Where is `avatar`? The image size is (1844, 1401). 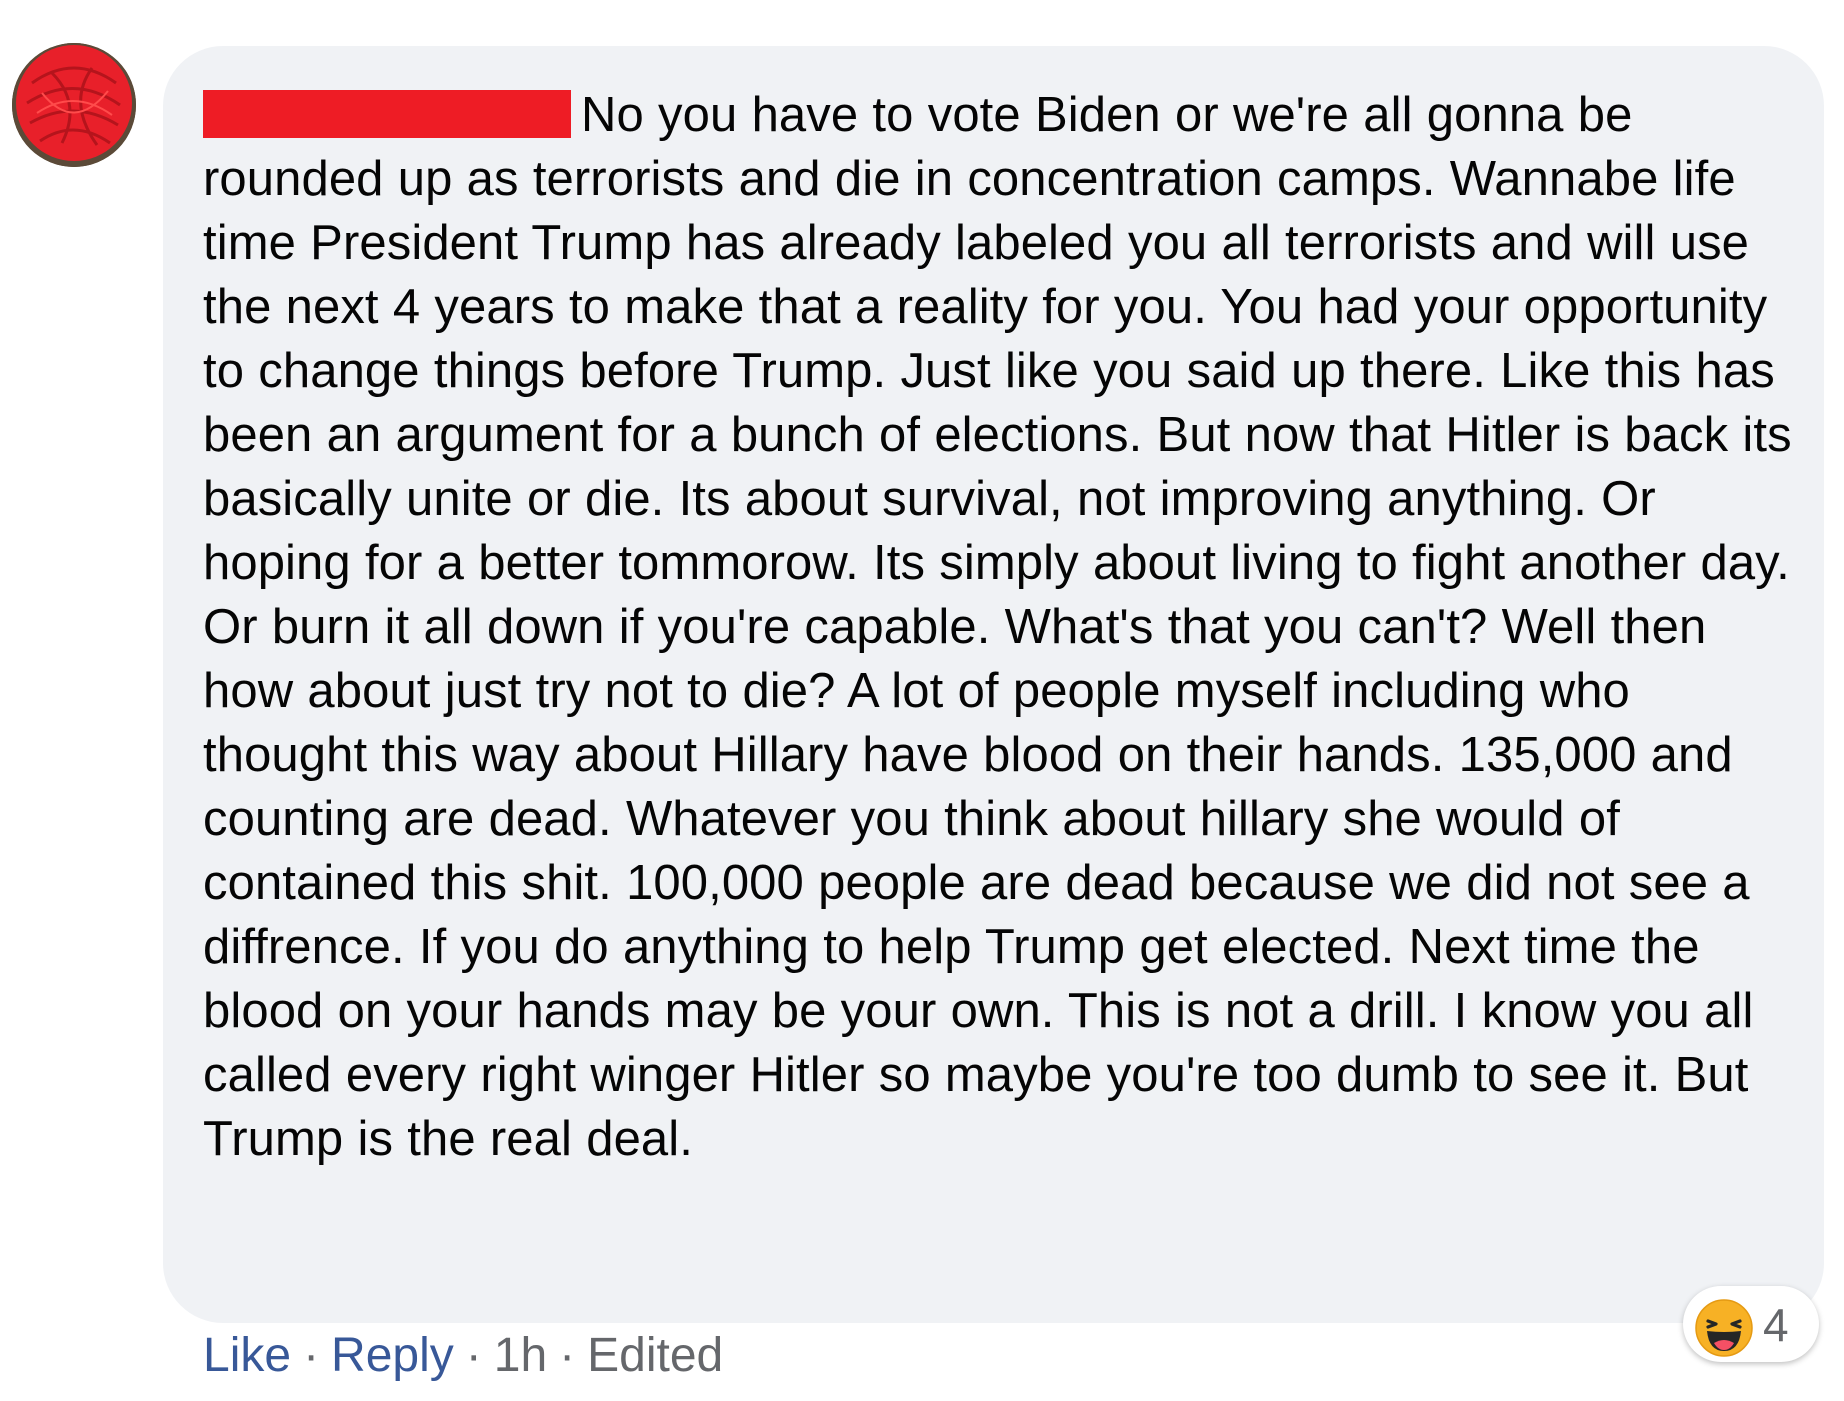 avatar is located at coordinates (74, 105).